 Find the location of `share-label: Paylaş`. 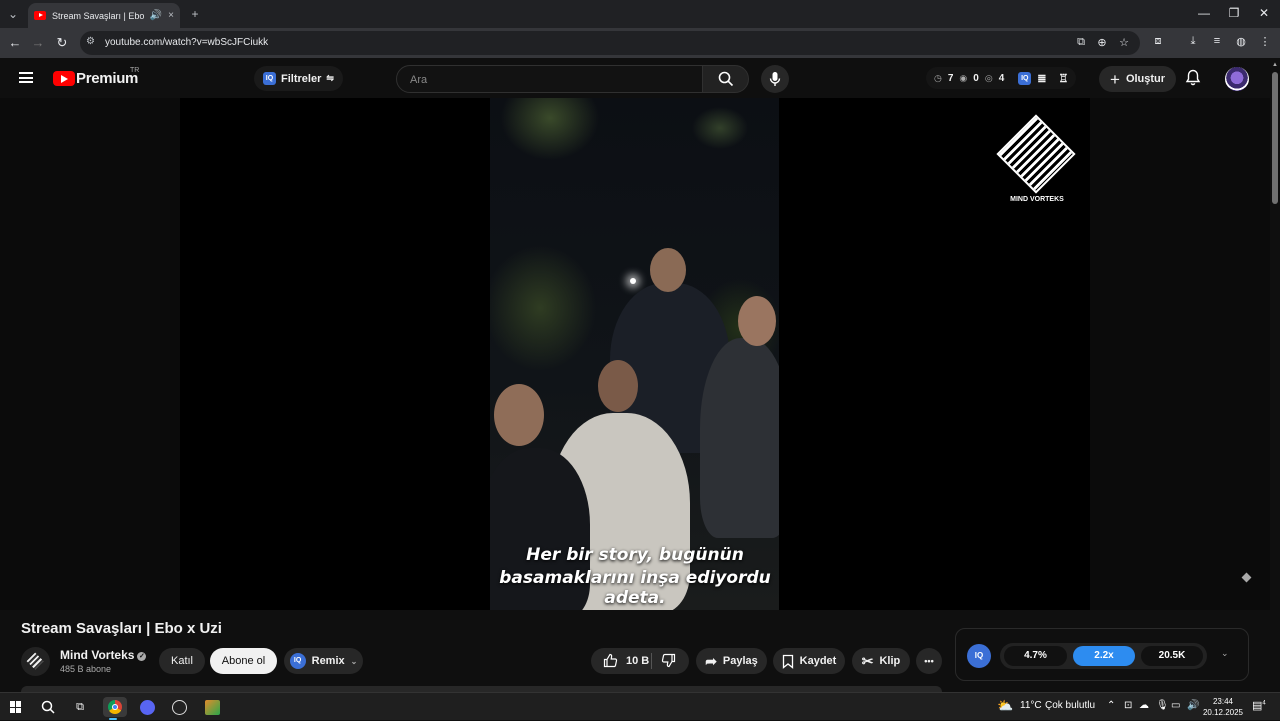

share-label: Paylaş is located at coordinates (740, 661).